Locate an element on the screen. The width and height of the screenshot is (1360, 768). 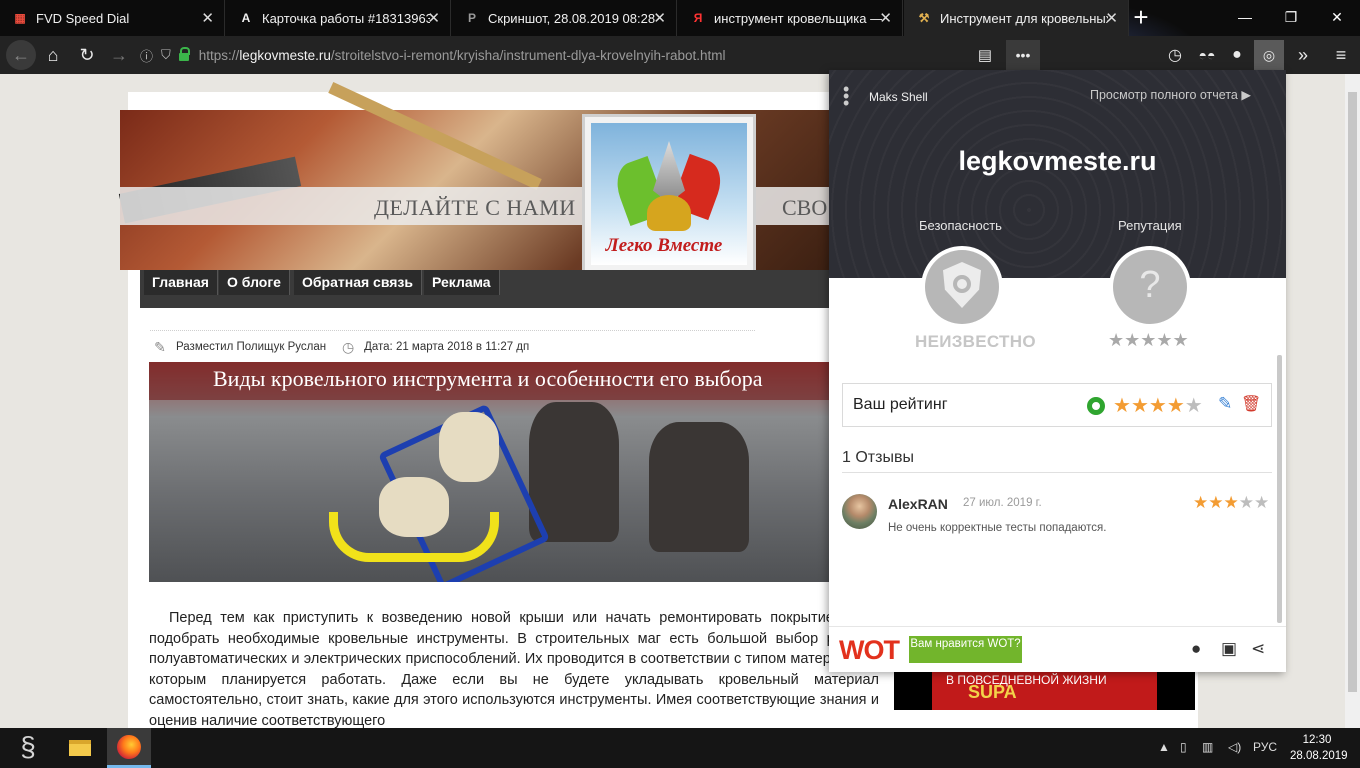
reviews-title: 1 Отзывы is located at coordinates (878, 457).